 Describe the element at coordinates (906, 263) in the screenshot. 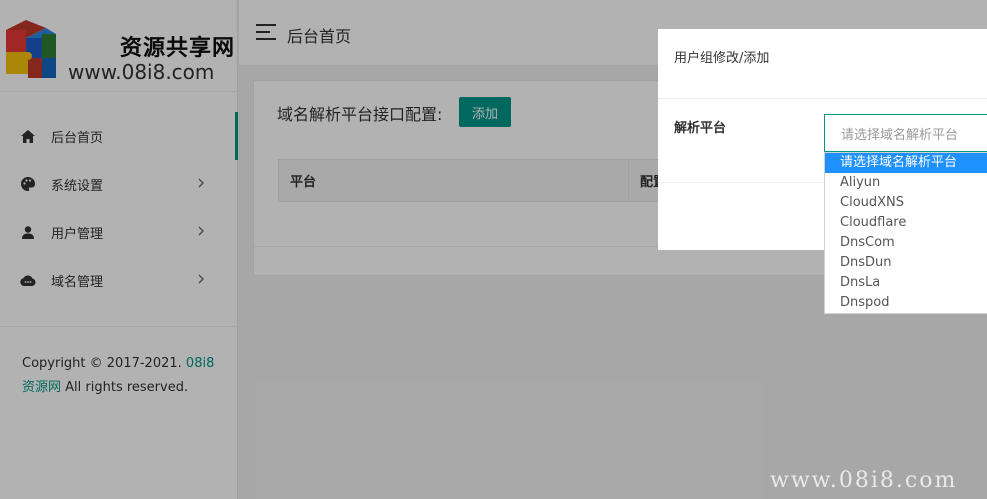

I see `dropdown-option: DnsDun` at that location.